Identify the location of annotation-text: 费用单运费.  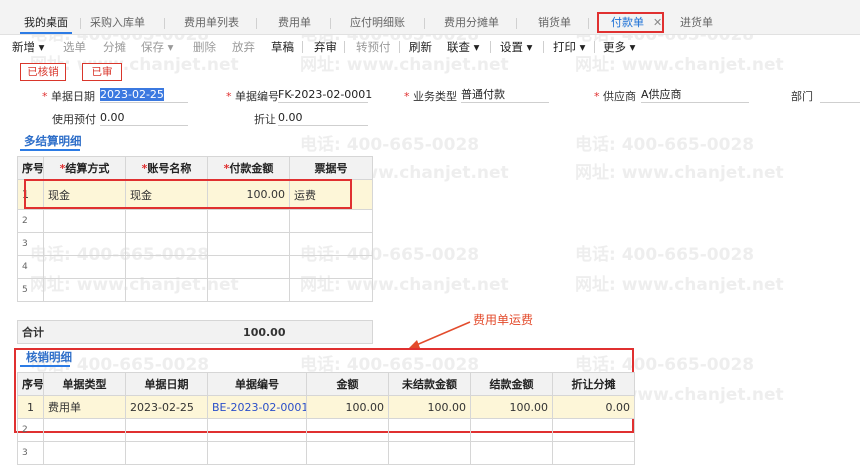
(503, 320).